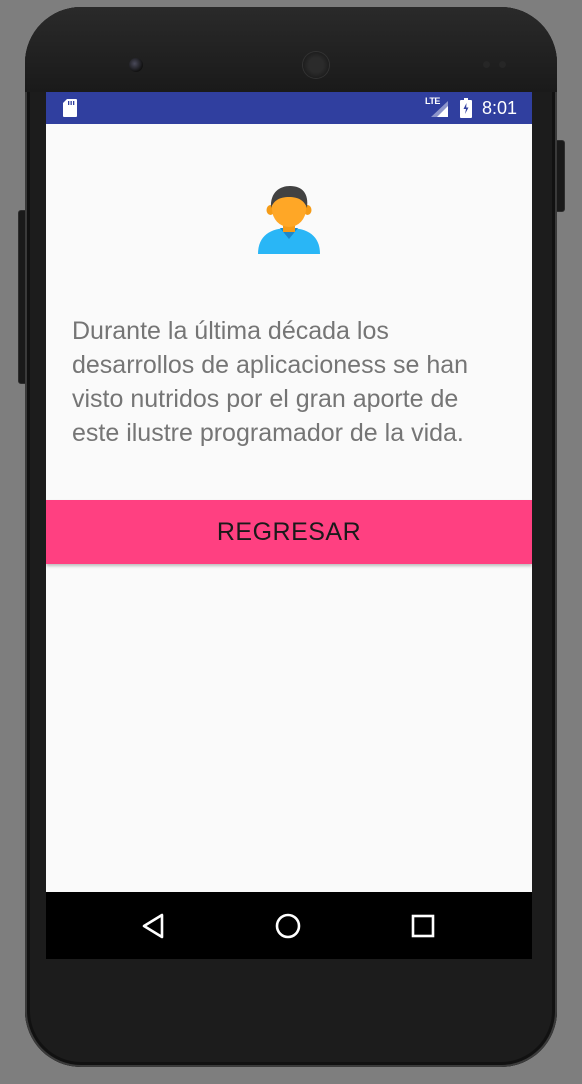 The image size is (582, 1084). What do you see at coordinates (486, 64) in the screenshot?
I see `proximity-sensor` at bounding box center [486, 64].